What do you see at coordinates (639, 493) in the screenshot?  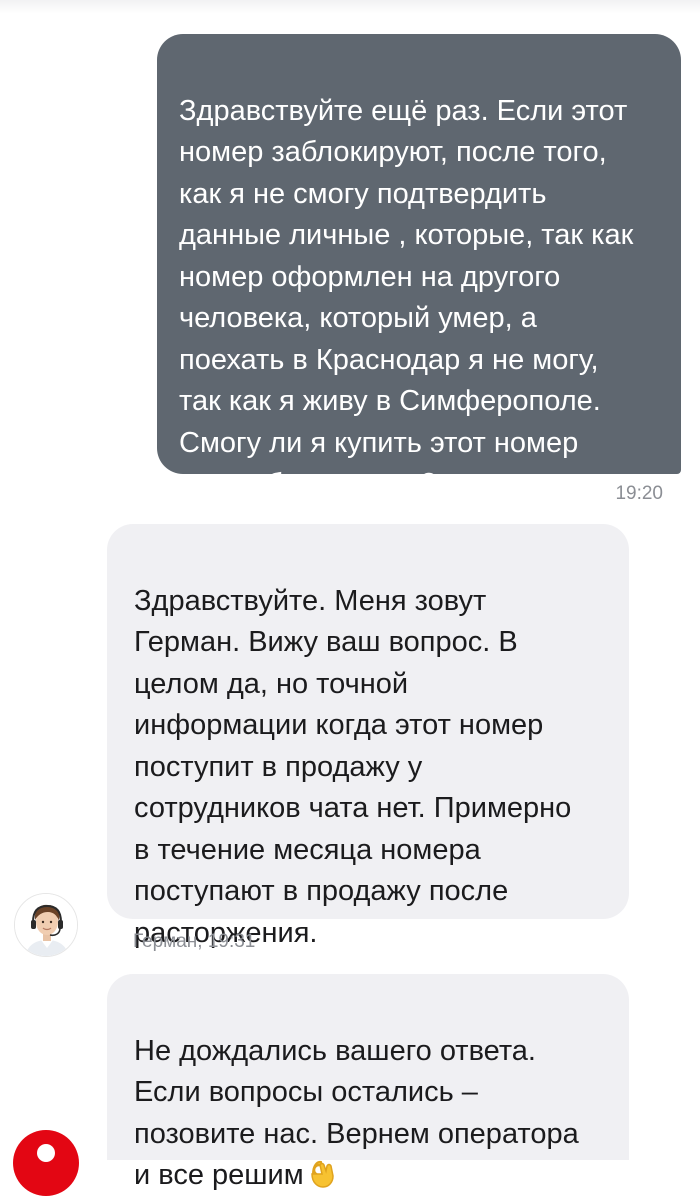 I see `outgoing-message-time: 19:20` at bounding box center [639, 493].